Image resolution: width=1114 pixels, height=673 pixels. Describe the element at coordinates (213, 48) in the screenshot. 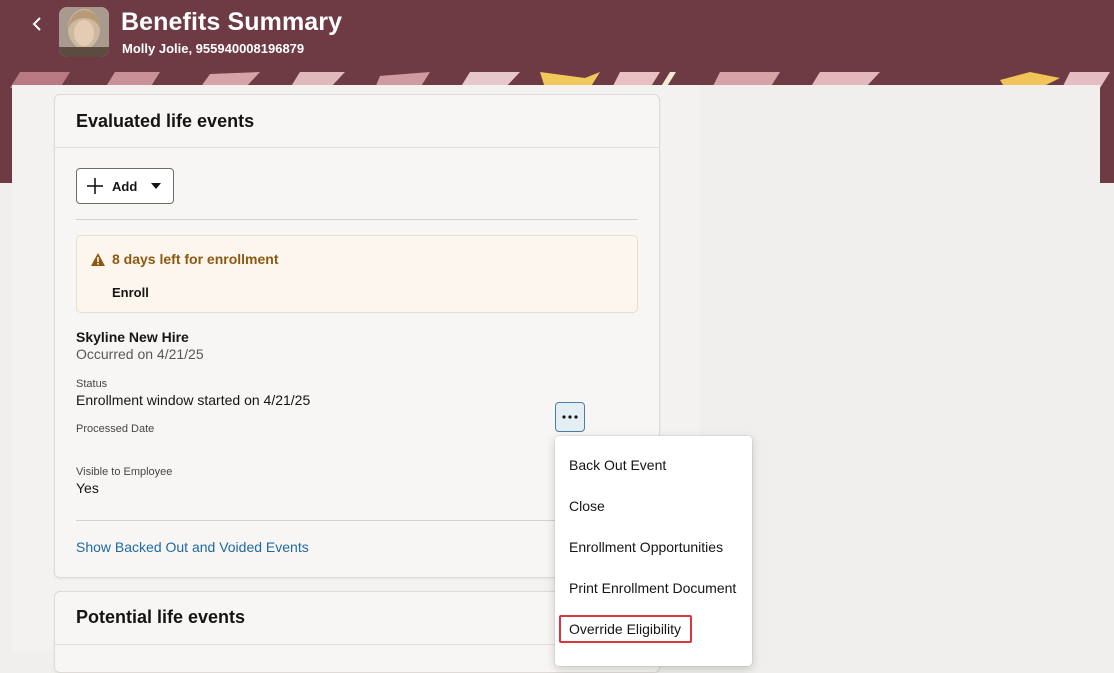

I see `employee-name-and-number: Molly Jolie, 955940008196879` at that location.